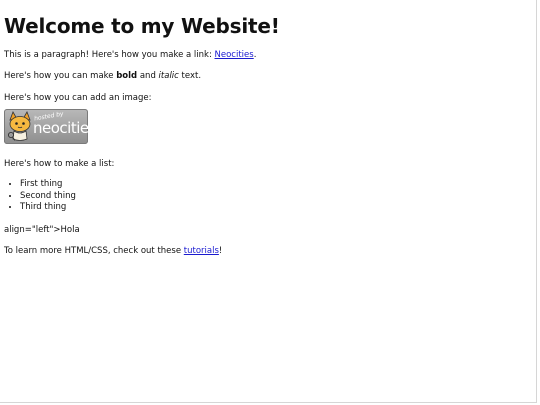 This screenshot has width=540, height=405. I want to click on hosted-by-neocities-badge: hosted by neocities, so click(50, 126).